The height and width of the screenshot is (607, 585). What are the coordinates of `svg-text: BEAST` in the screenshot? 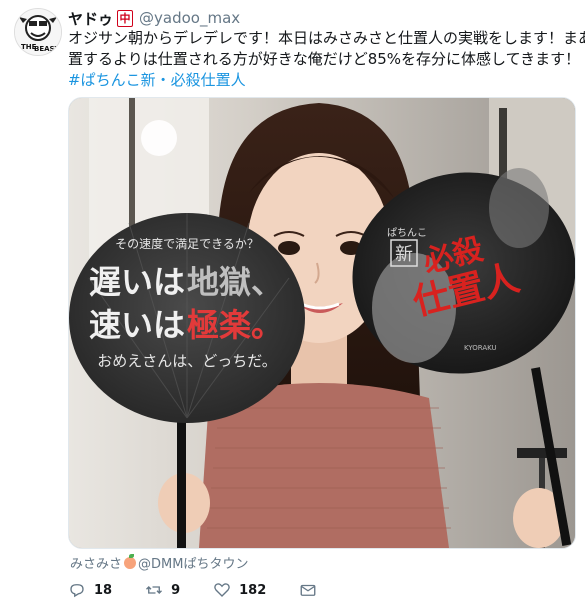 It's located at (47, 49).